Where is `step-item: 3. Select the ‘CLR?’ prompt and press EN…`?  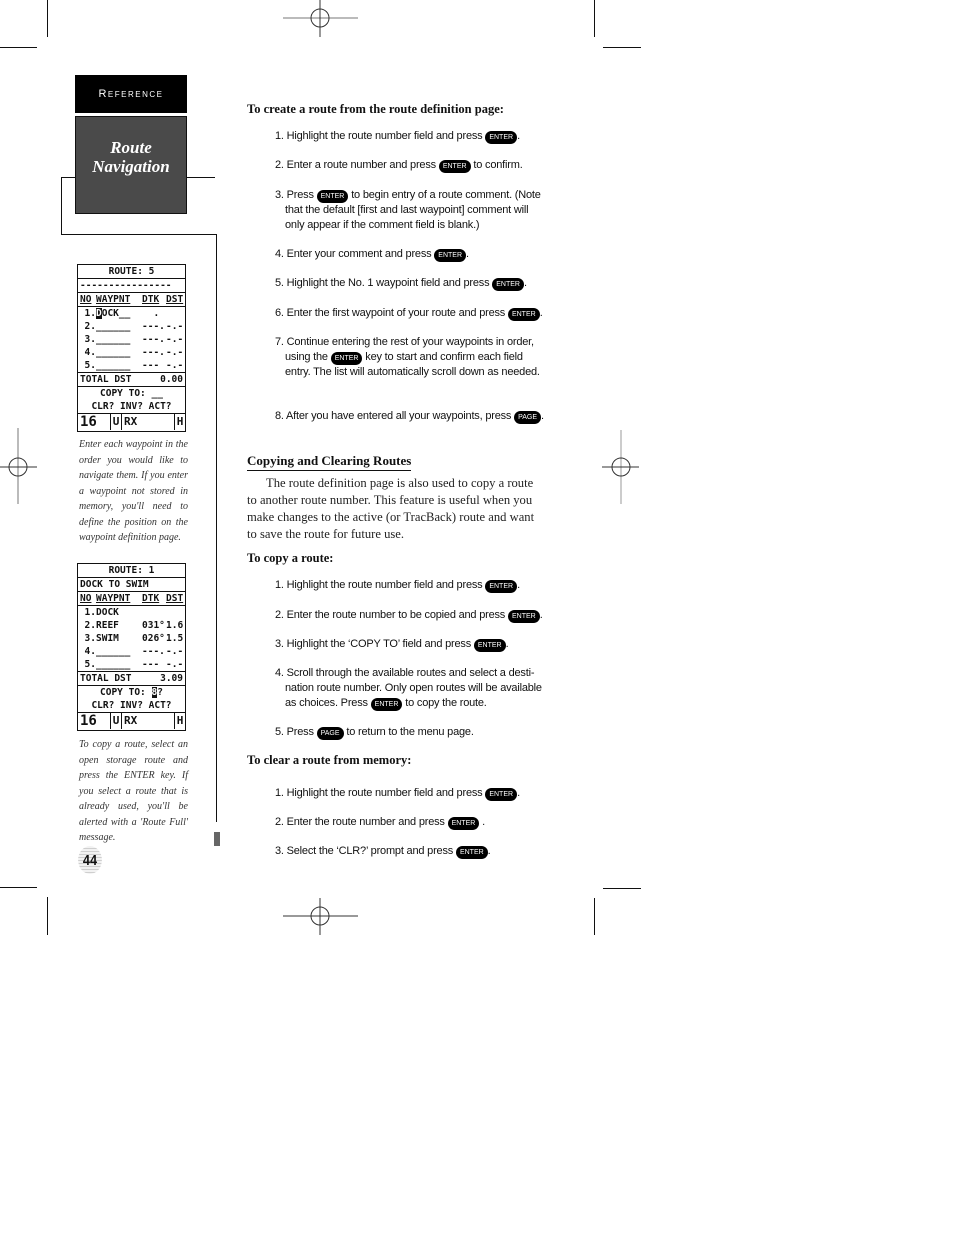 step-item: 3. Select the ‘CLR?’ prompt and press EN… is located at coordinates (411, 851).